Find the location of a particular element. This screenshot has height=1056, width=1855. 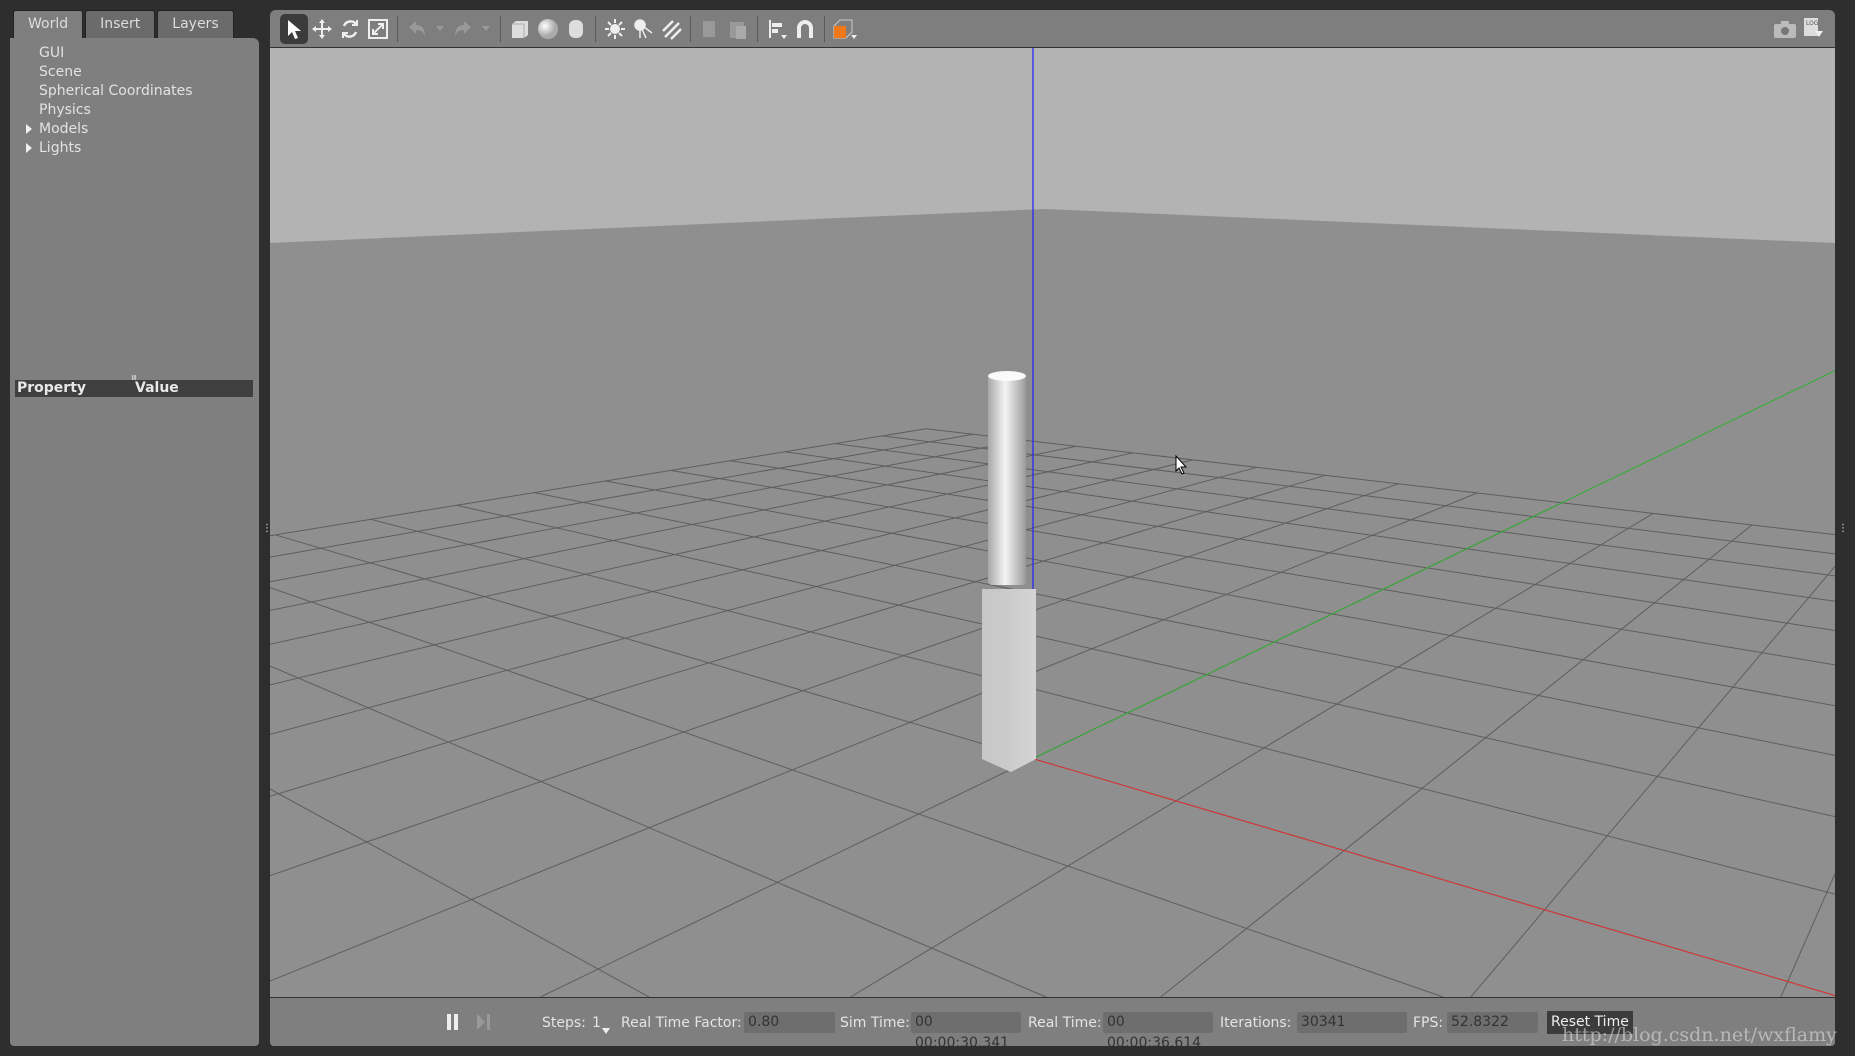

property-column: Property is located at coordinates (52, 388).